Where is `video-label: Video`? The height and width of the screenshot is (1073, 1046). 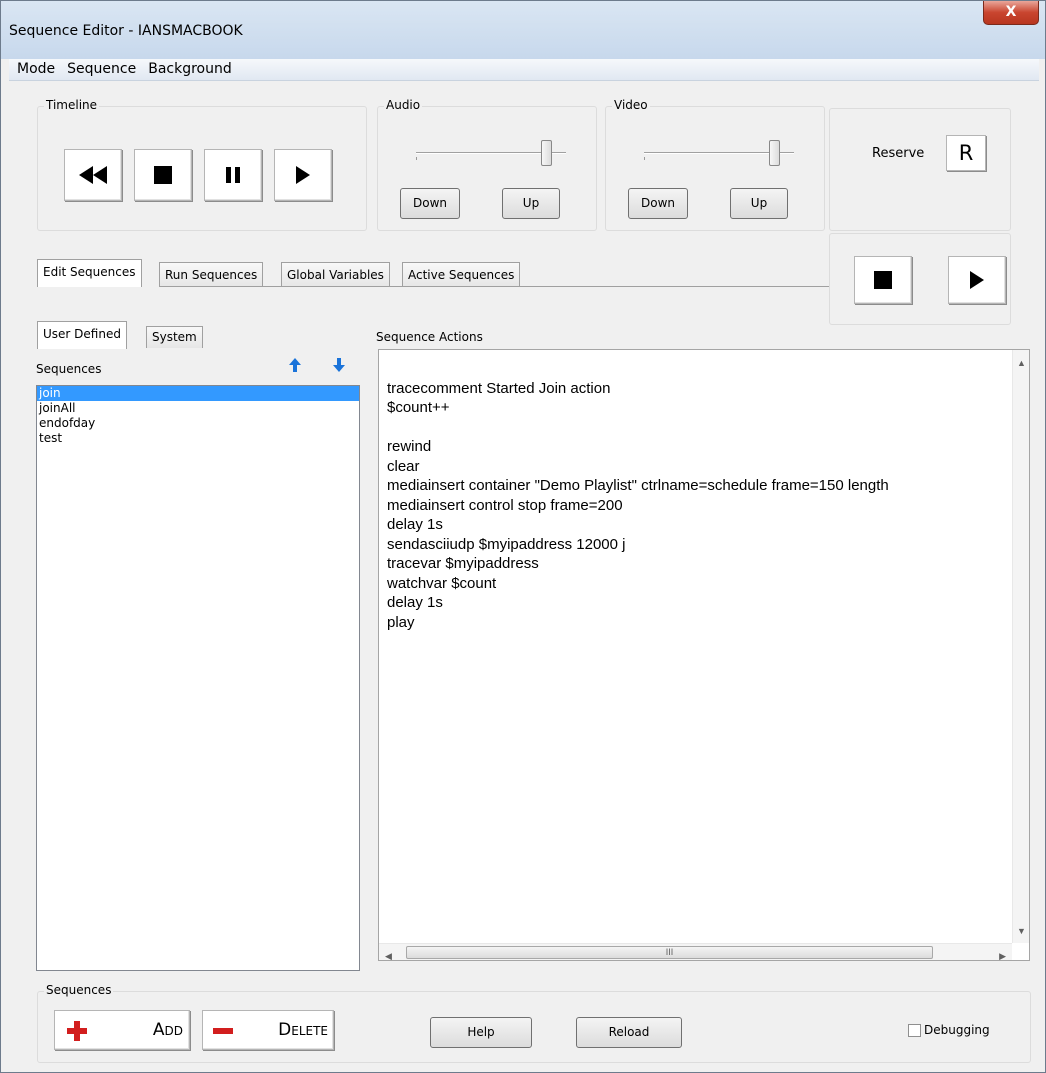
video-label: Video is located at coordinates (631, 105).